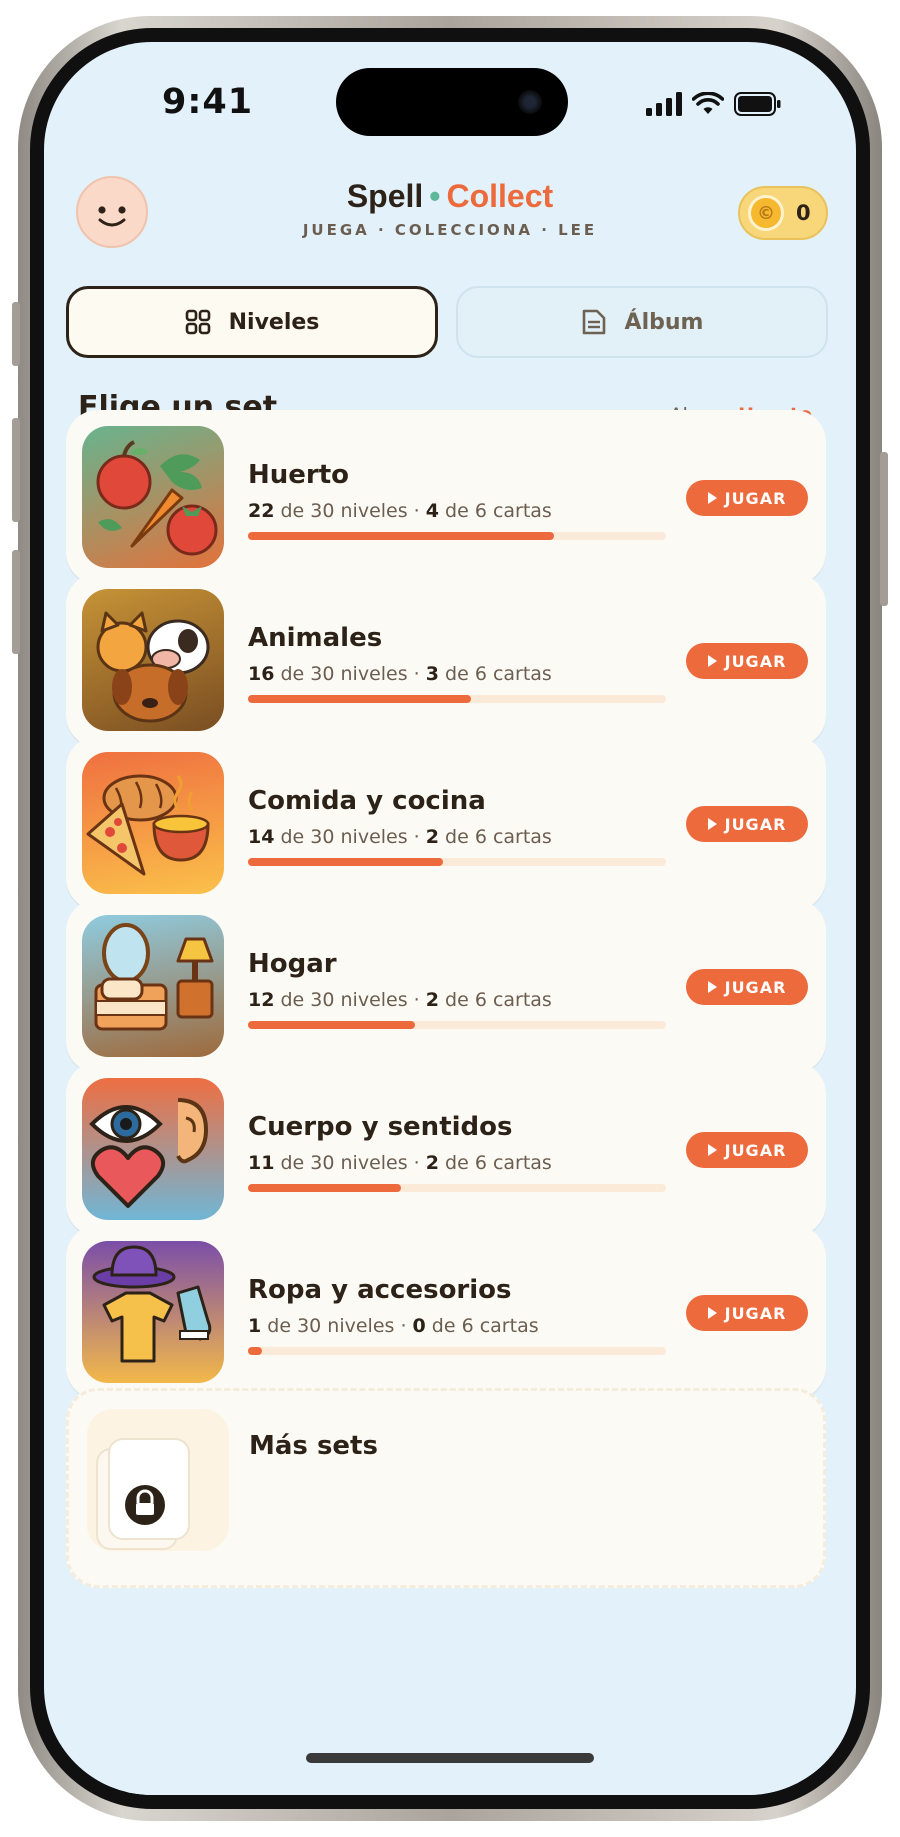 The image size is (900, 1837). I want to click on cards-done: 3, so click(432, 674).